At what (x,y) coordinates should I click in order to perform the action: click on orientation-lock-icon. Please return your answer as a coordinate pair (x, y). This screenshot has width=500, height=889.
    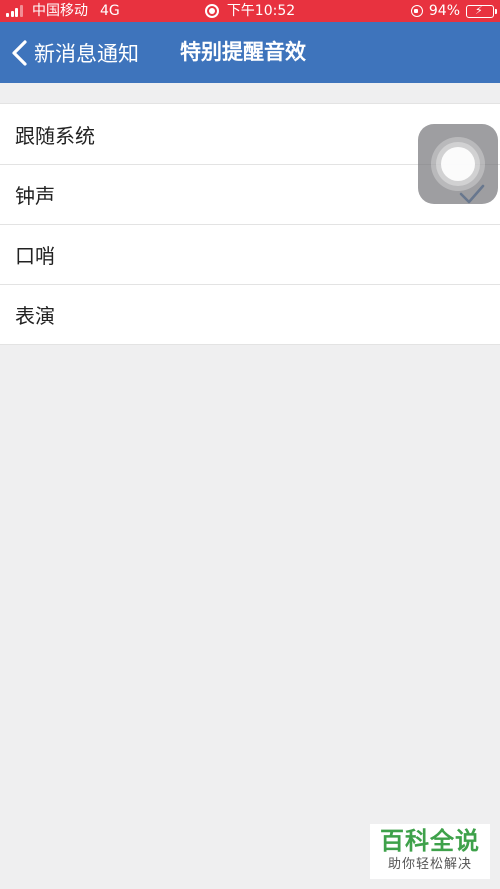
    Looking at the image, I should click on (416, 11).